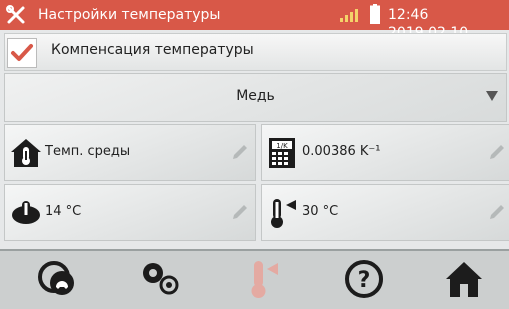  Describe the element at coordinates (320, 211) in the screenshot. I see `reference-temperature-value: 30 °C` at that location.